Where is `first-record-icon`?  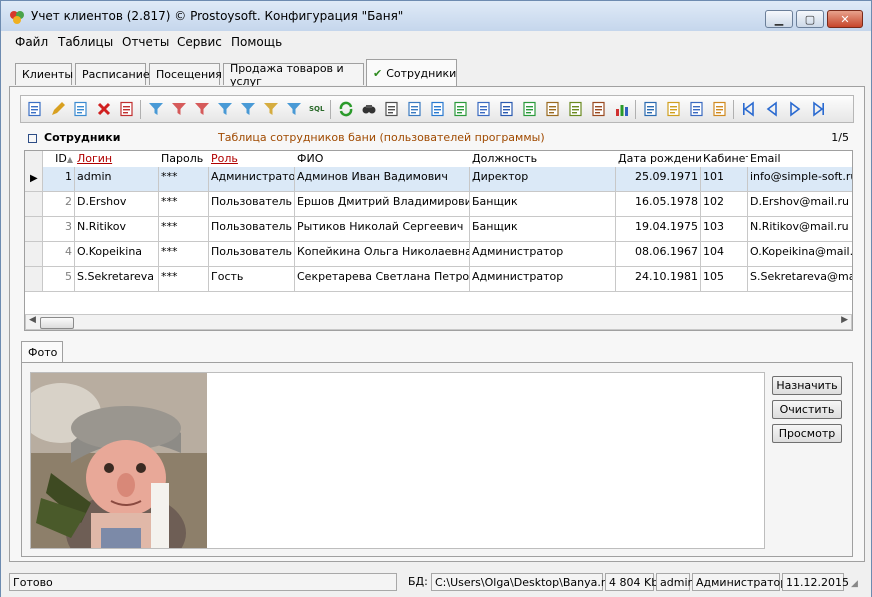
first-record-icon is located at coordinates (749, 109).